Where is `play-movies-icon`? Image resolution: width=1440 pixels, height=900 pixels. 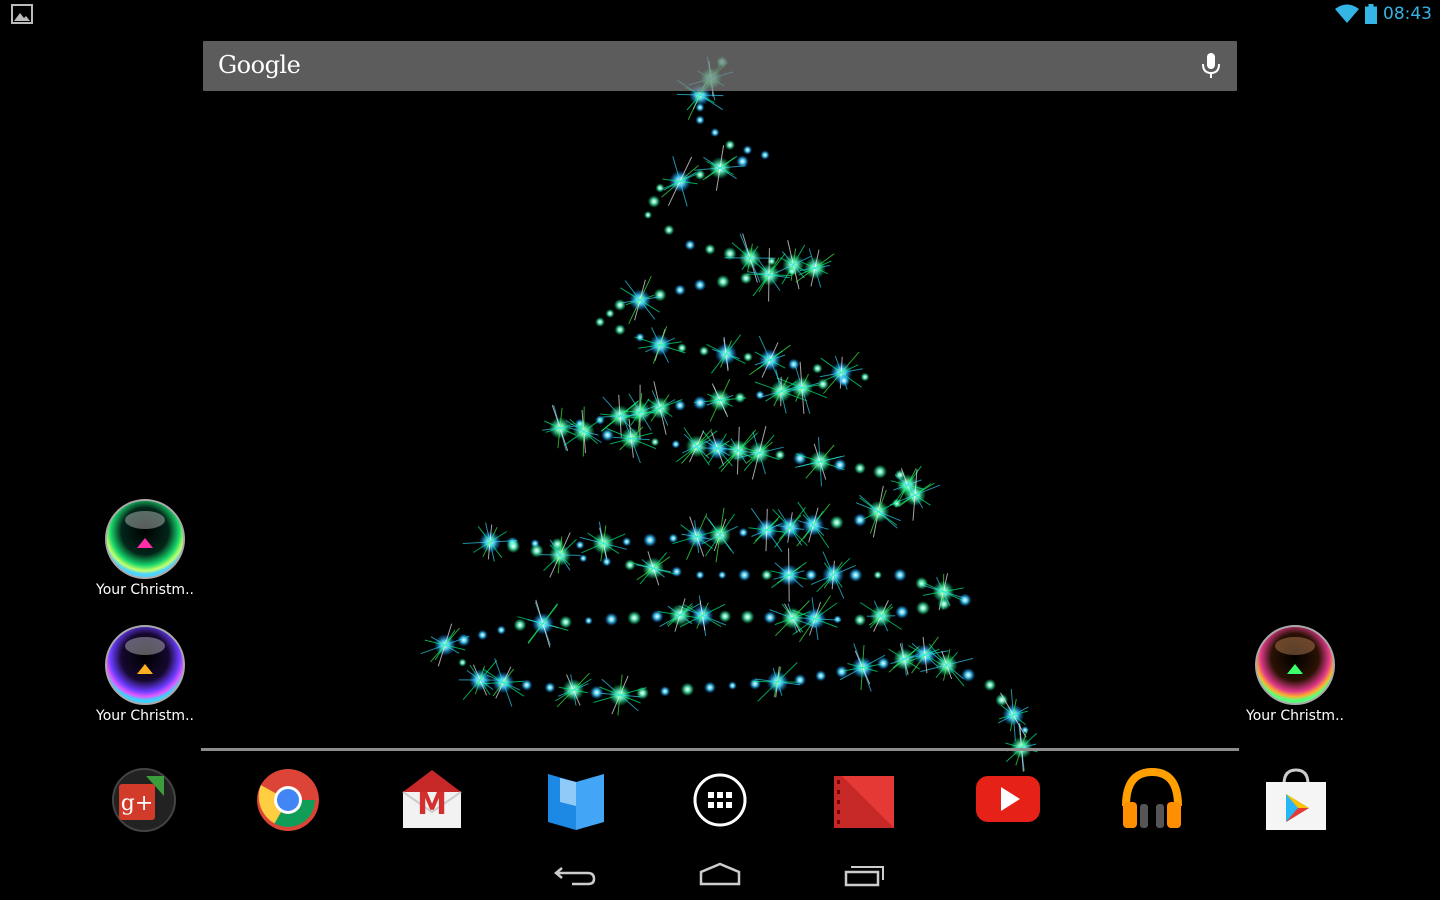
play-movies-icon is located at coordinates (864, 800).